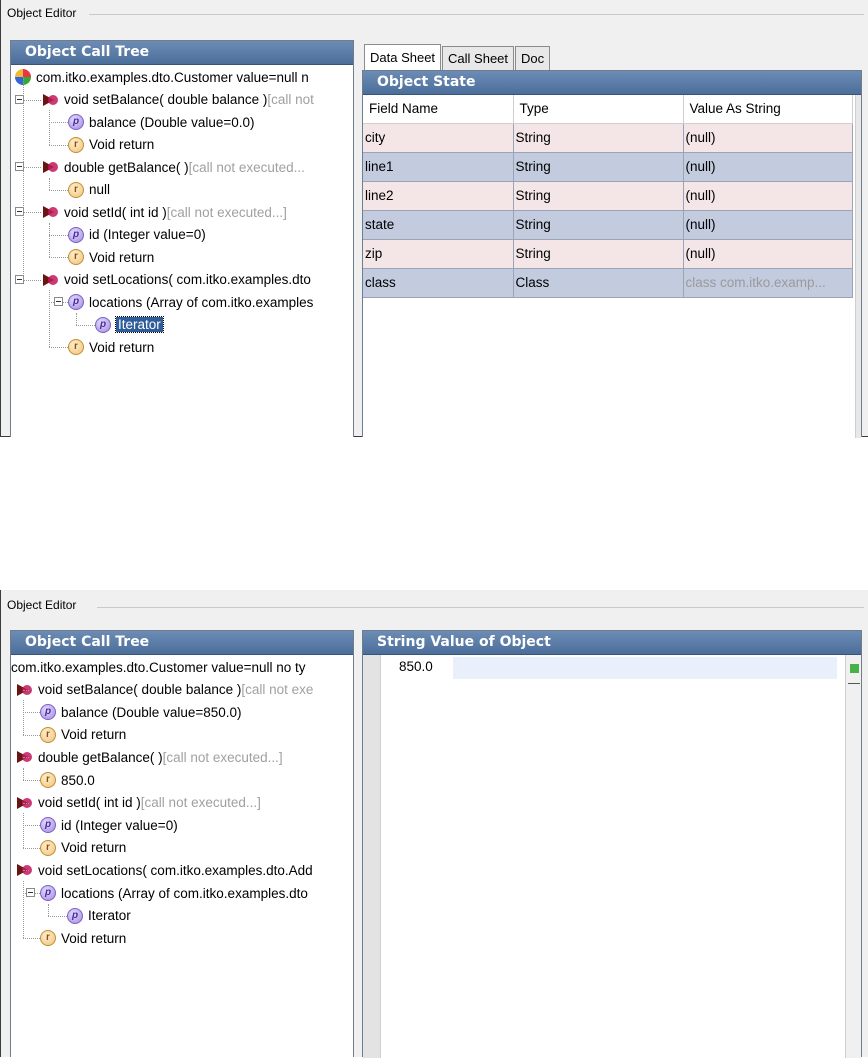  I want to click on table-row: line2 String (null), so click(608, 196).